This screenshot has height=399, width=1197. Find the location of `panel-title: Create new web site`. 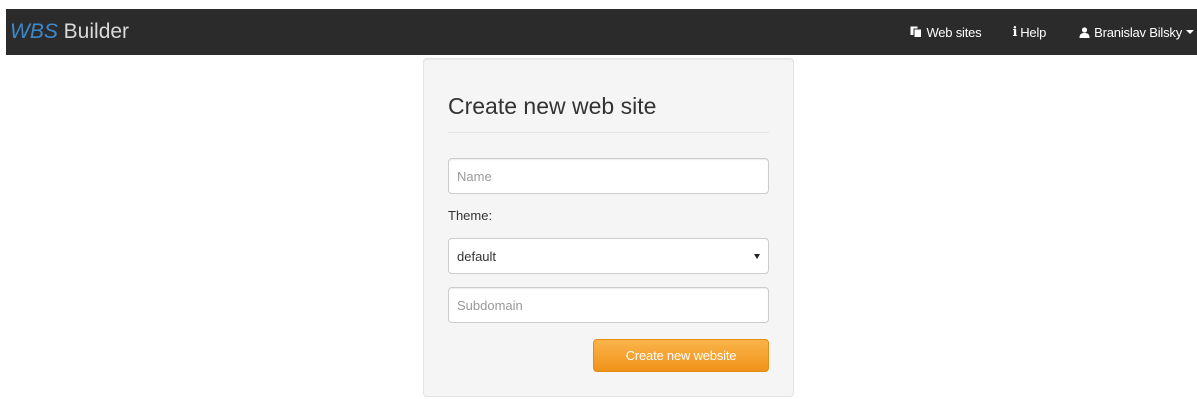

panel-title: Create new web site is located at coordinates (552, 106).